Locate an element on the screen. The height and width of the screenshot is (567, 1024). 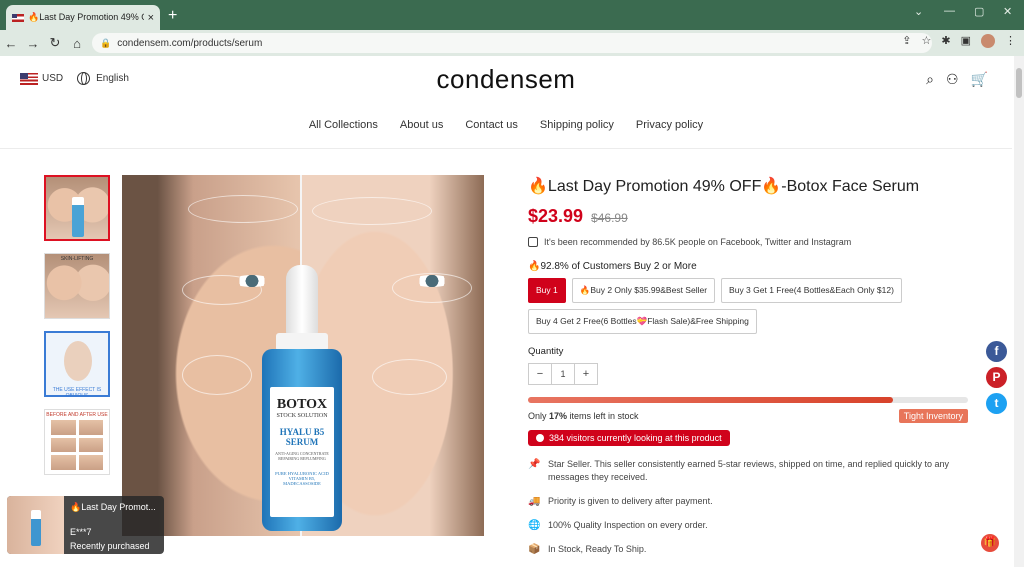
search-icon: ⌕ is located at coordinates (930, 79).